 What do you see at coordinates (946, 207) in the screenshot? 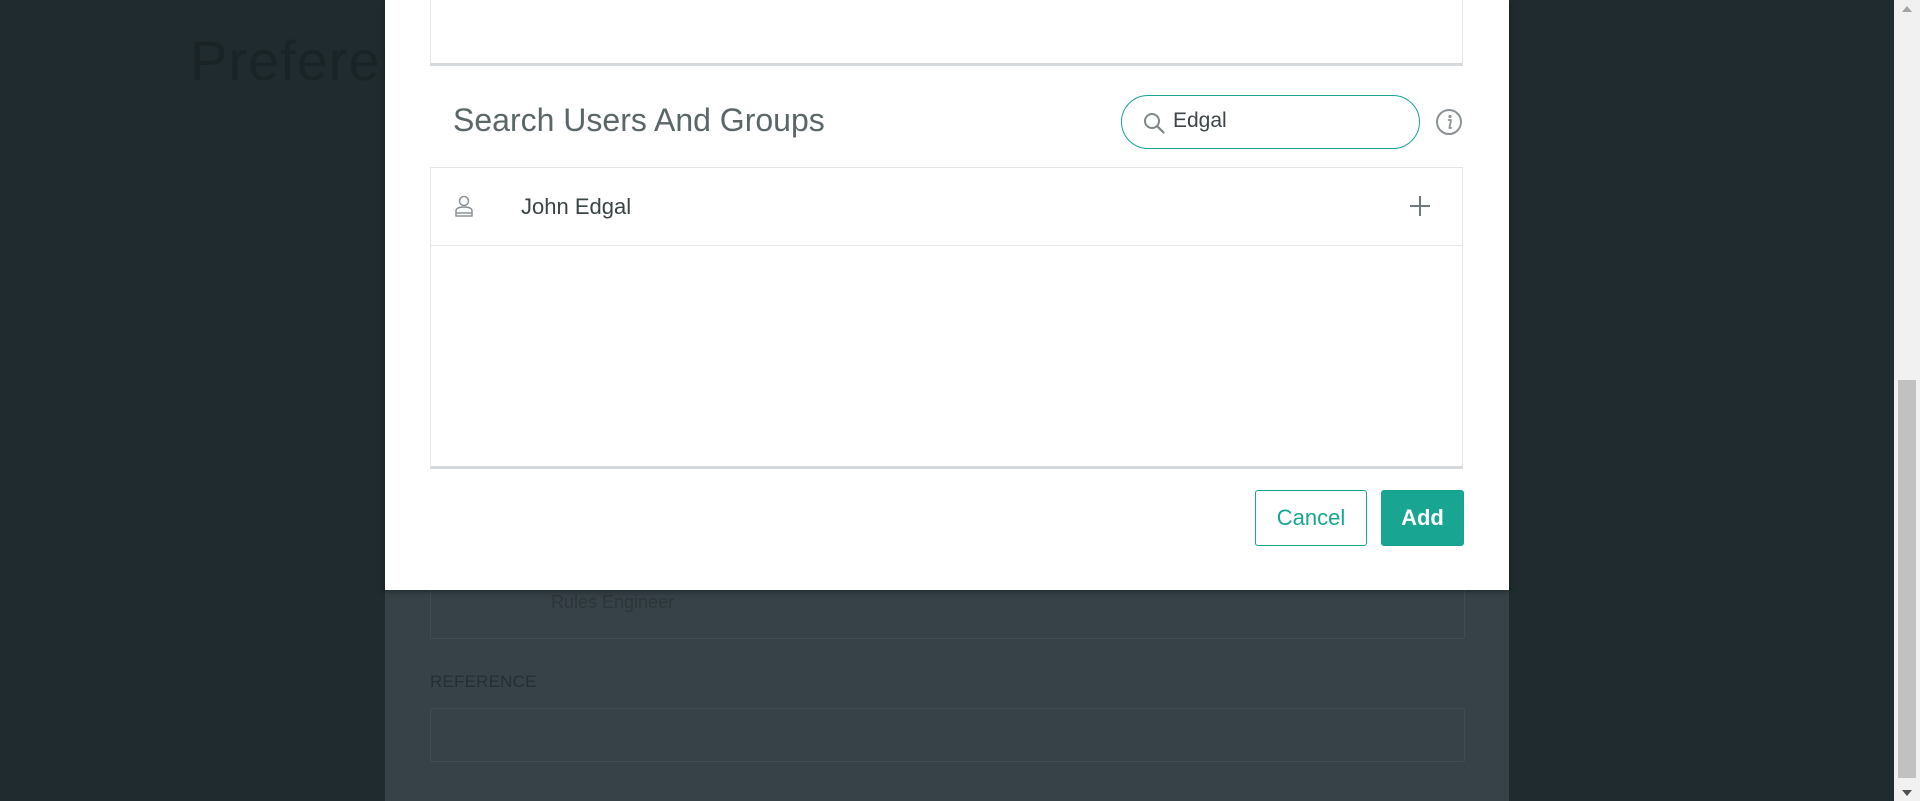
I see `result-row-john-edgal: John Edgal` at bounding box center [946, 207].